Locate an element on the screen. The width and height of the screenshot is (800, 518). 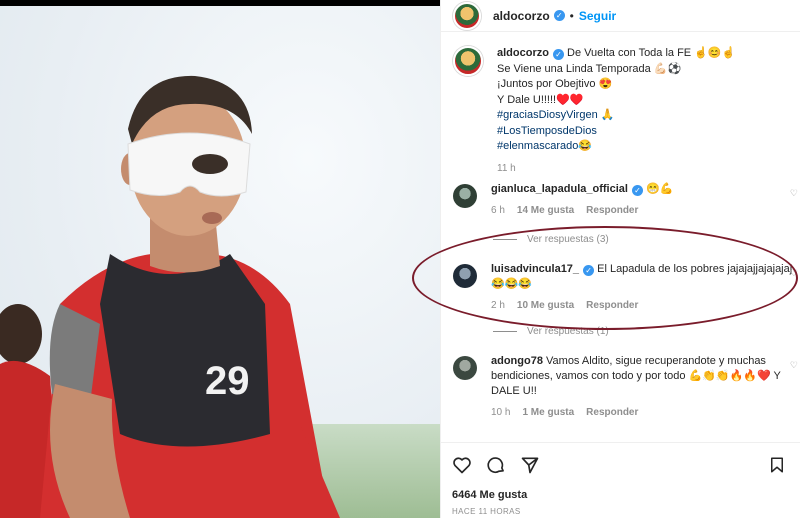
follow-button: Seguir is located at coordinates (597, 16).